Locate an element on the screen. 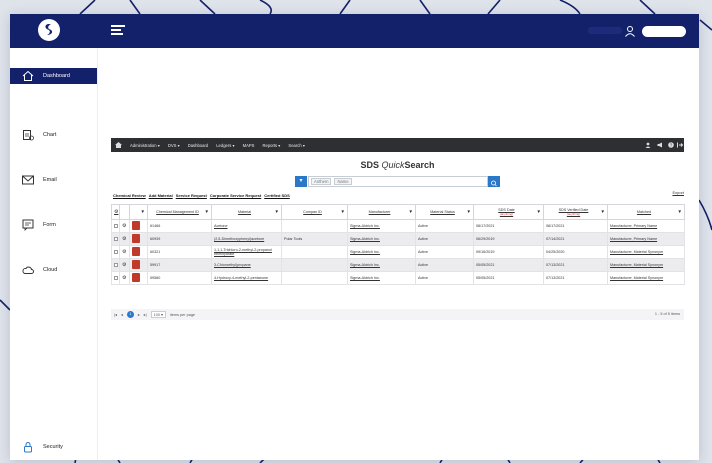 Image resolution: width=712 pixels, height=463 pixels. menu-dashboard: Dashboard is located at coordinates (198, 145).